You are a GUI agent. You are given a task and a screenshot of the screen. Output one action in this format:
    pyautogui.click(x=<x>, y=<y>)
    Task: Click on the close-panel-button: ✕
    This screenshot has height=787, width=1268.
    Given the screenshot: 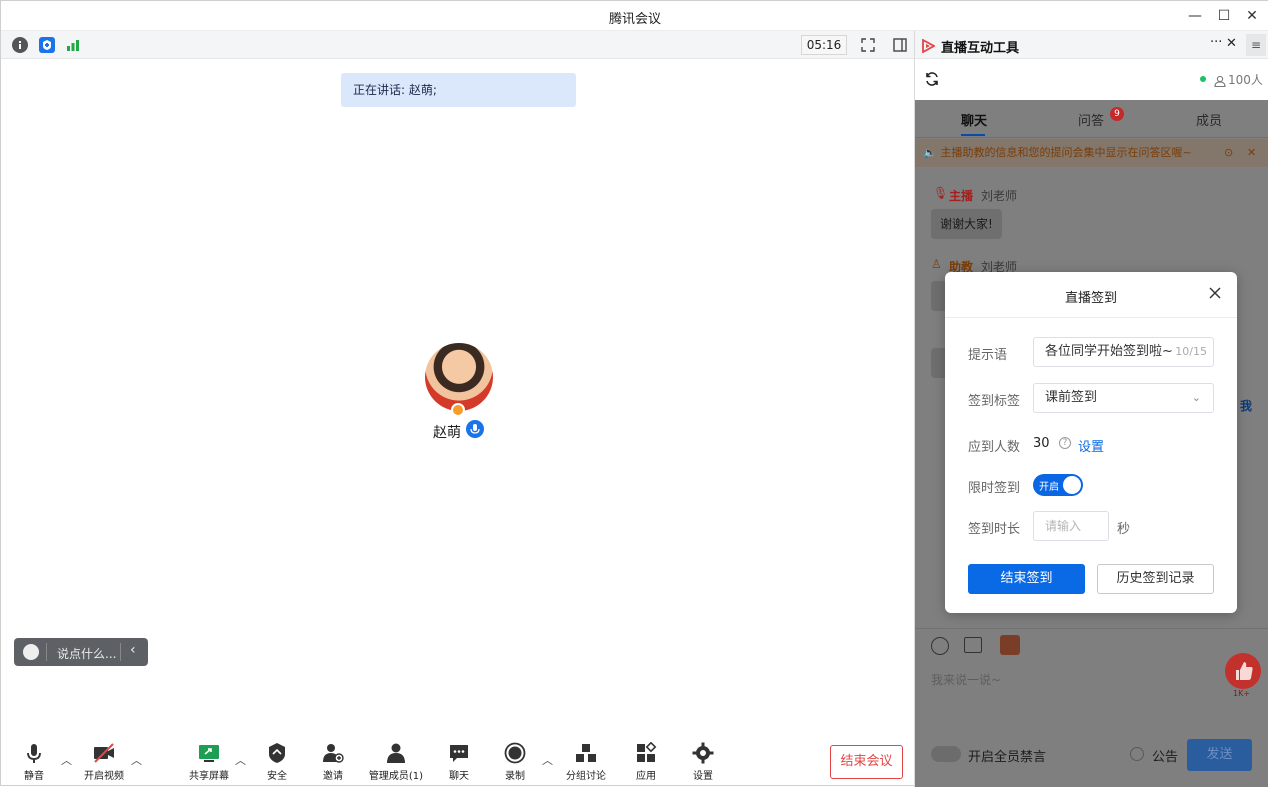 What is the action you would take?
    pyautogui.click(x=1231, y=43)
    